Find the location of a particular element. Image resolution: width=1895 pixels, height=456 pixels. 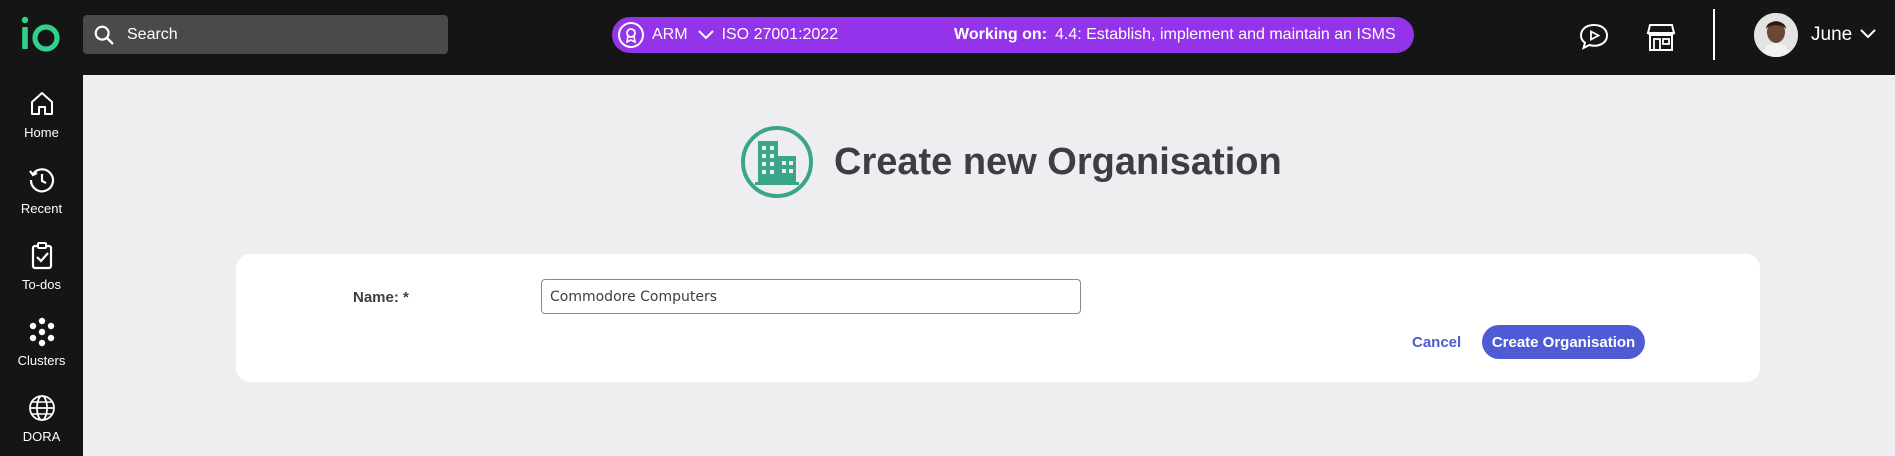

working-on-label: Working on: is located at coordinates (1001, 34).